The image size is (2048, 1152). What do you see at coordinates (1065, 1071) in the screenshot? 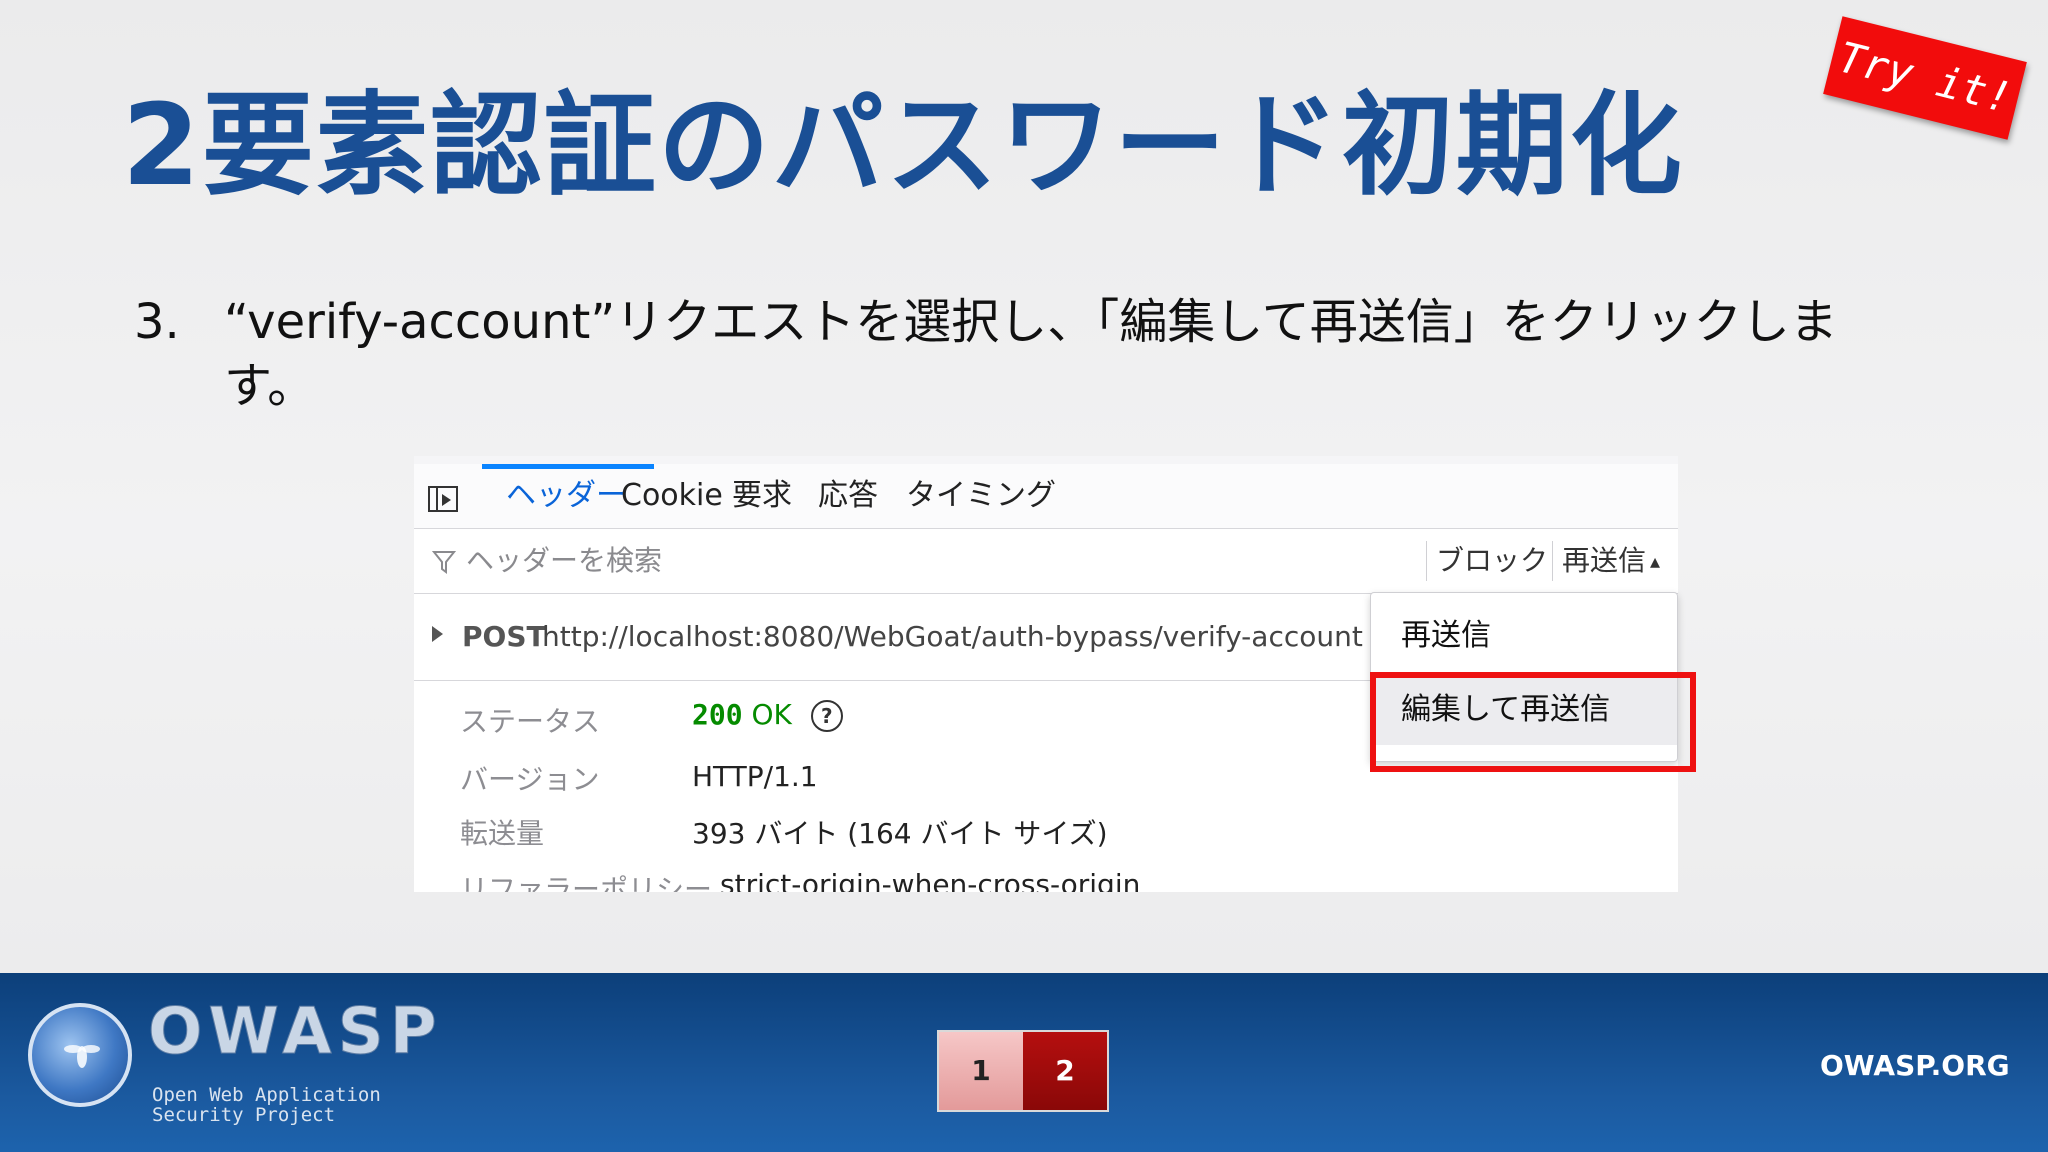
I see `page-2-button: 2` at bounding box center [1065, 1071].